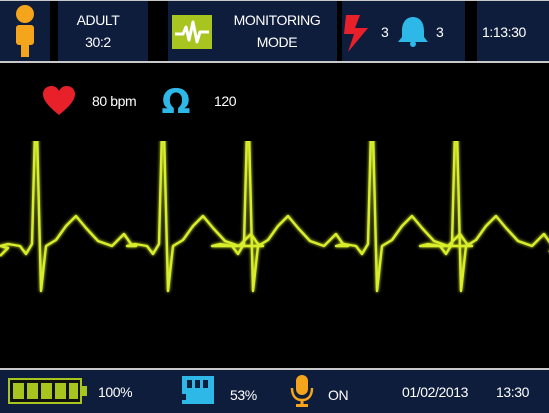 The width and height of the screenshot is (549, 413). I want to click on mode-line-2: MODE, so click(277, 42).